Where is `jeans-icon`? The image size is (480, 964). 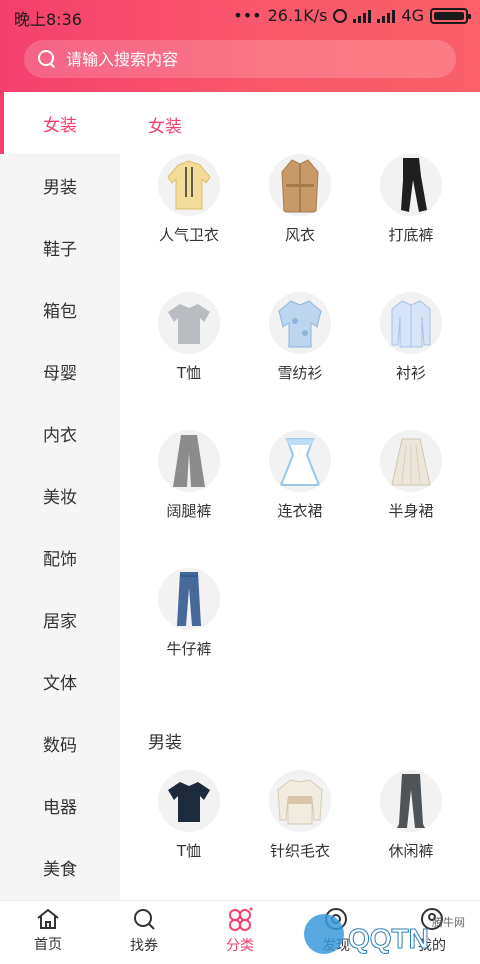 jeans-icon is located at coordinates (189, 599).